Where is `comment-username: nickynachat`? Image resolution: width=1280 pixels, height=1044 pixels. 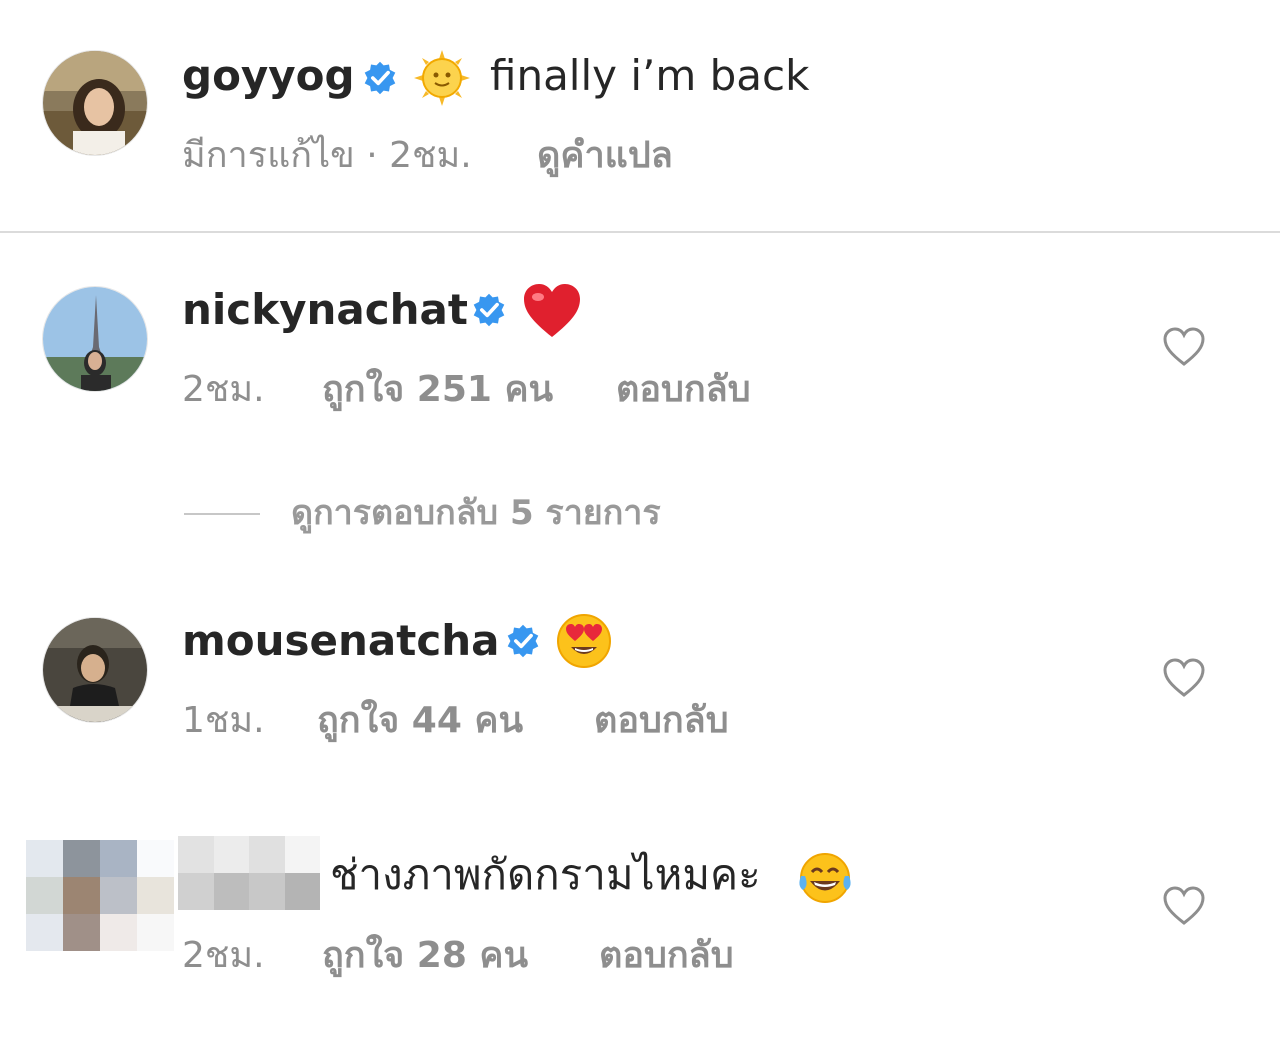
comment-username: nickynachat is located at coordinates (325, 310).